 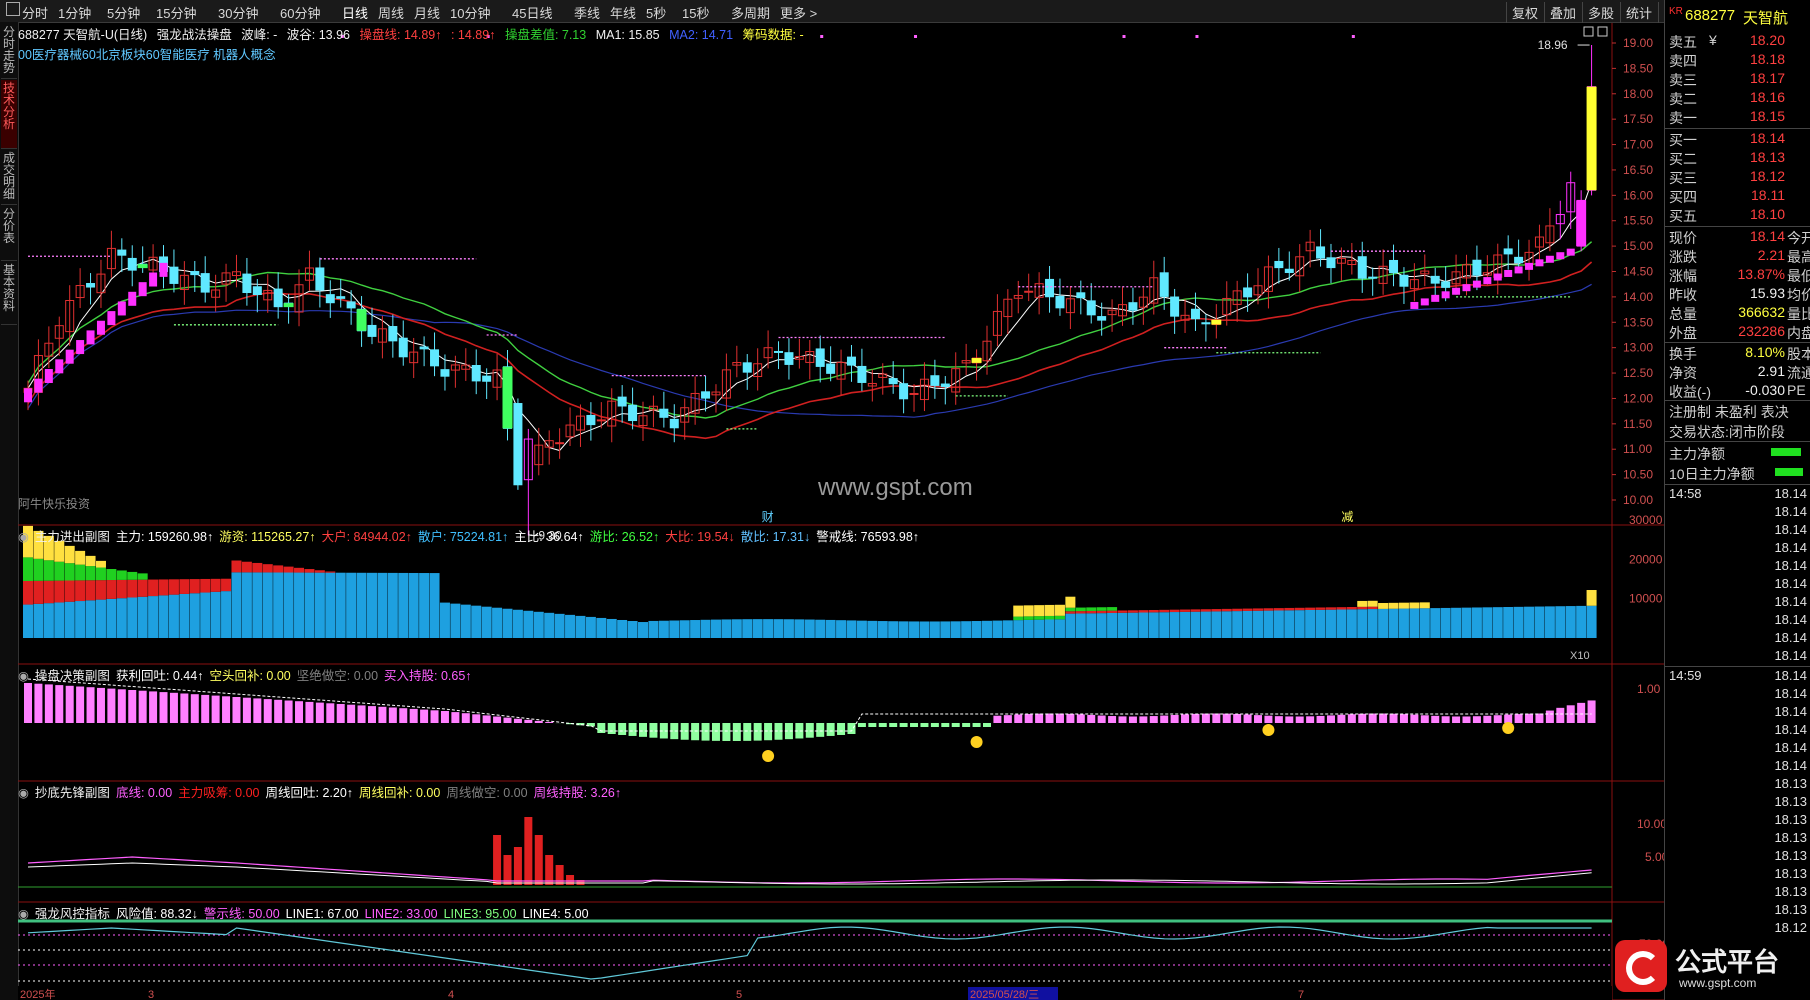 I want to click on period-tab-2: 5分钟, so click(x=123, y=12).